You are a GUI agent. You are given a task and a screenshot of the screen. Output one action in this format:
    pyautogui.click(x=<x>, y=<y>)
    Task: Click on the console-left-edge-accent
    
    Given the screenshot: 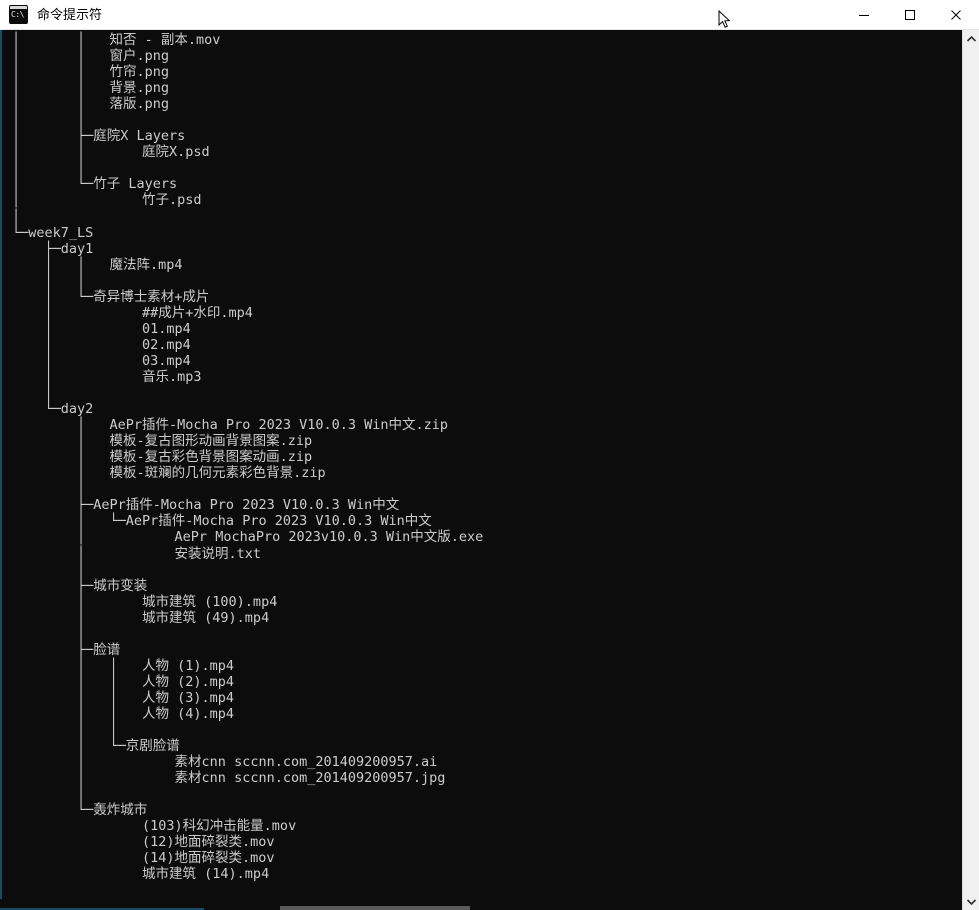 What is the action you would take?
    pyautogui.click(x=1, y=470)
    